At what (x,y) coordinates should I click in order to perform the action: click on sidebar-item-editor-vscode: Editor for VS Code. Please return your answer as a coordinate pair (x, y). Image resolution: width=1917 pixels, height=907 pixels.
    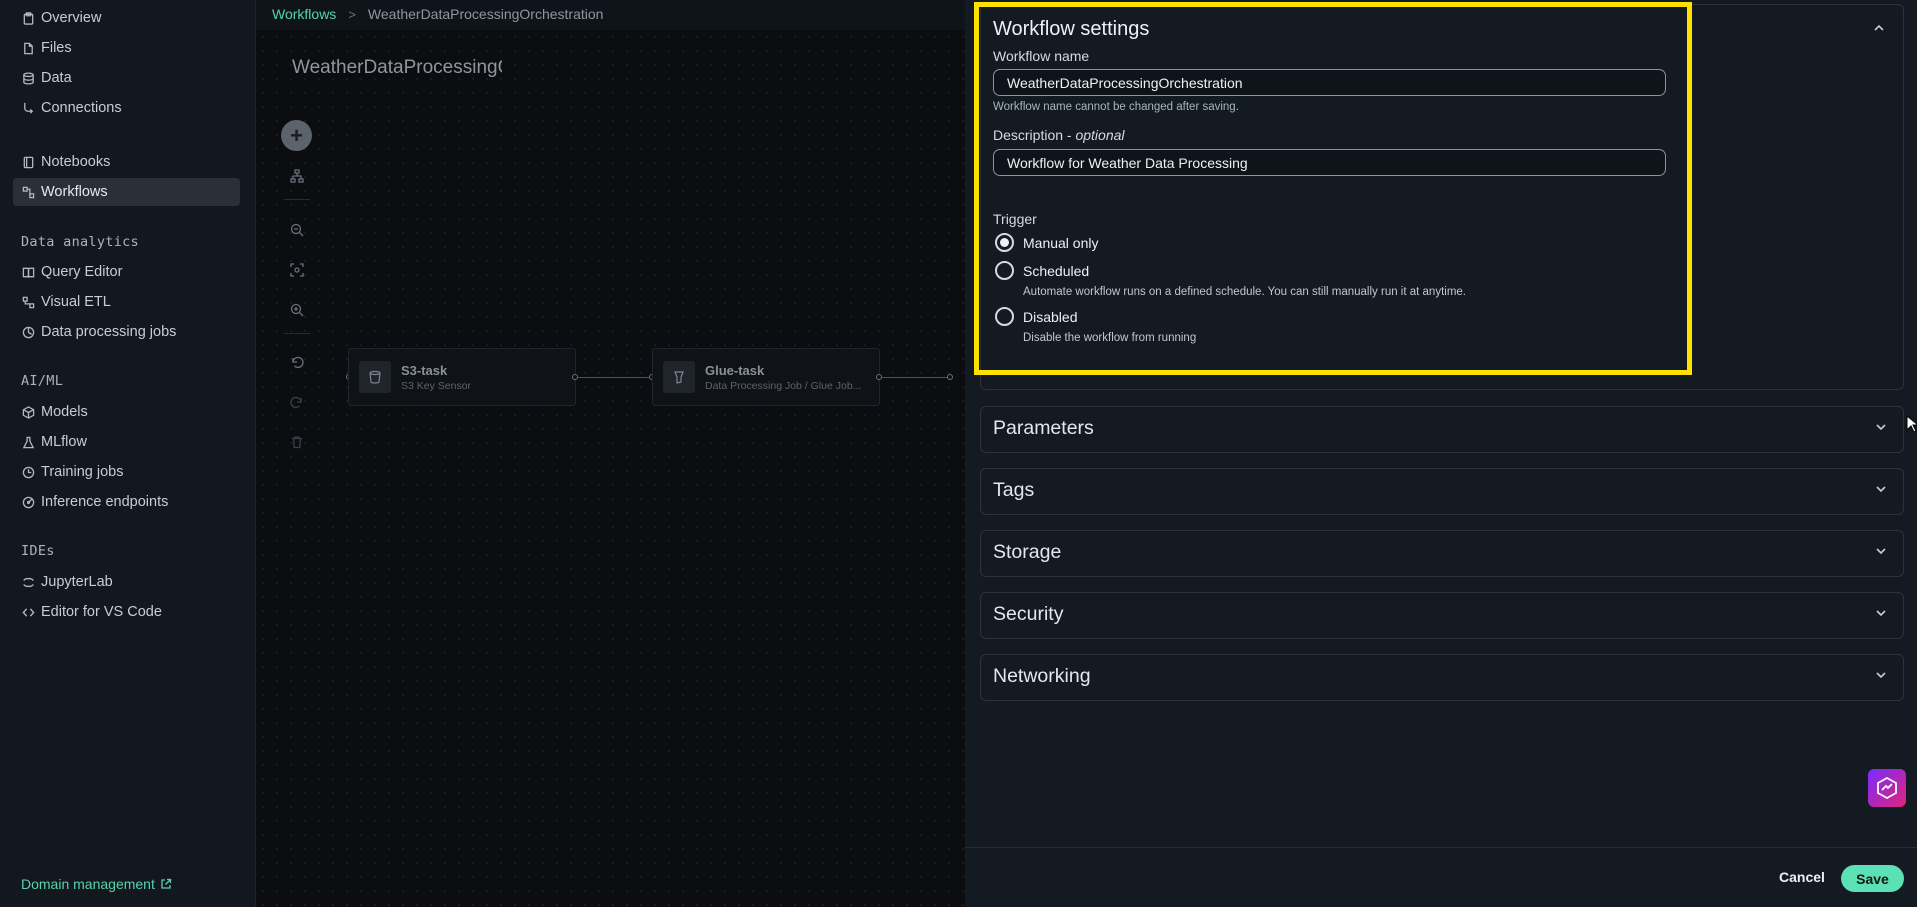
    Looking at the image, I should click on (126, 612).